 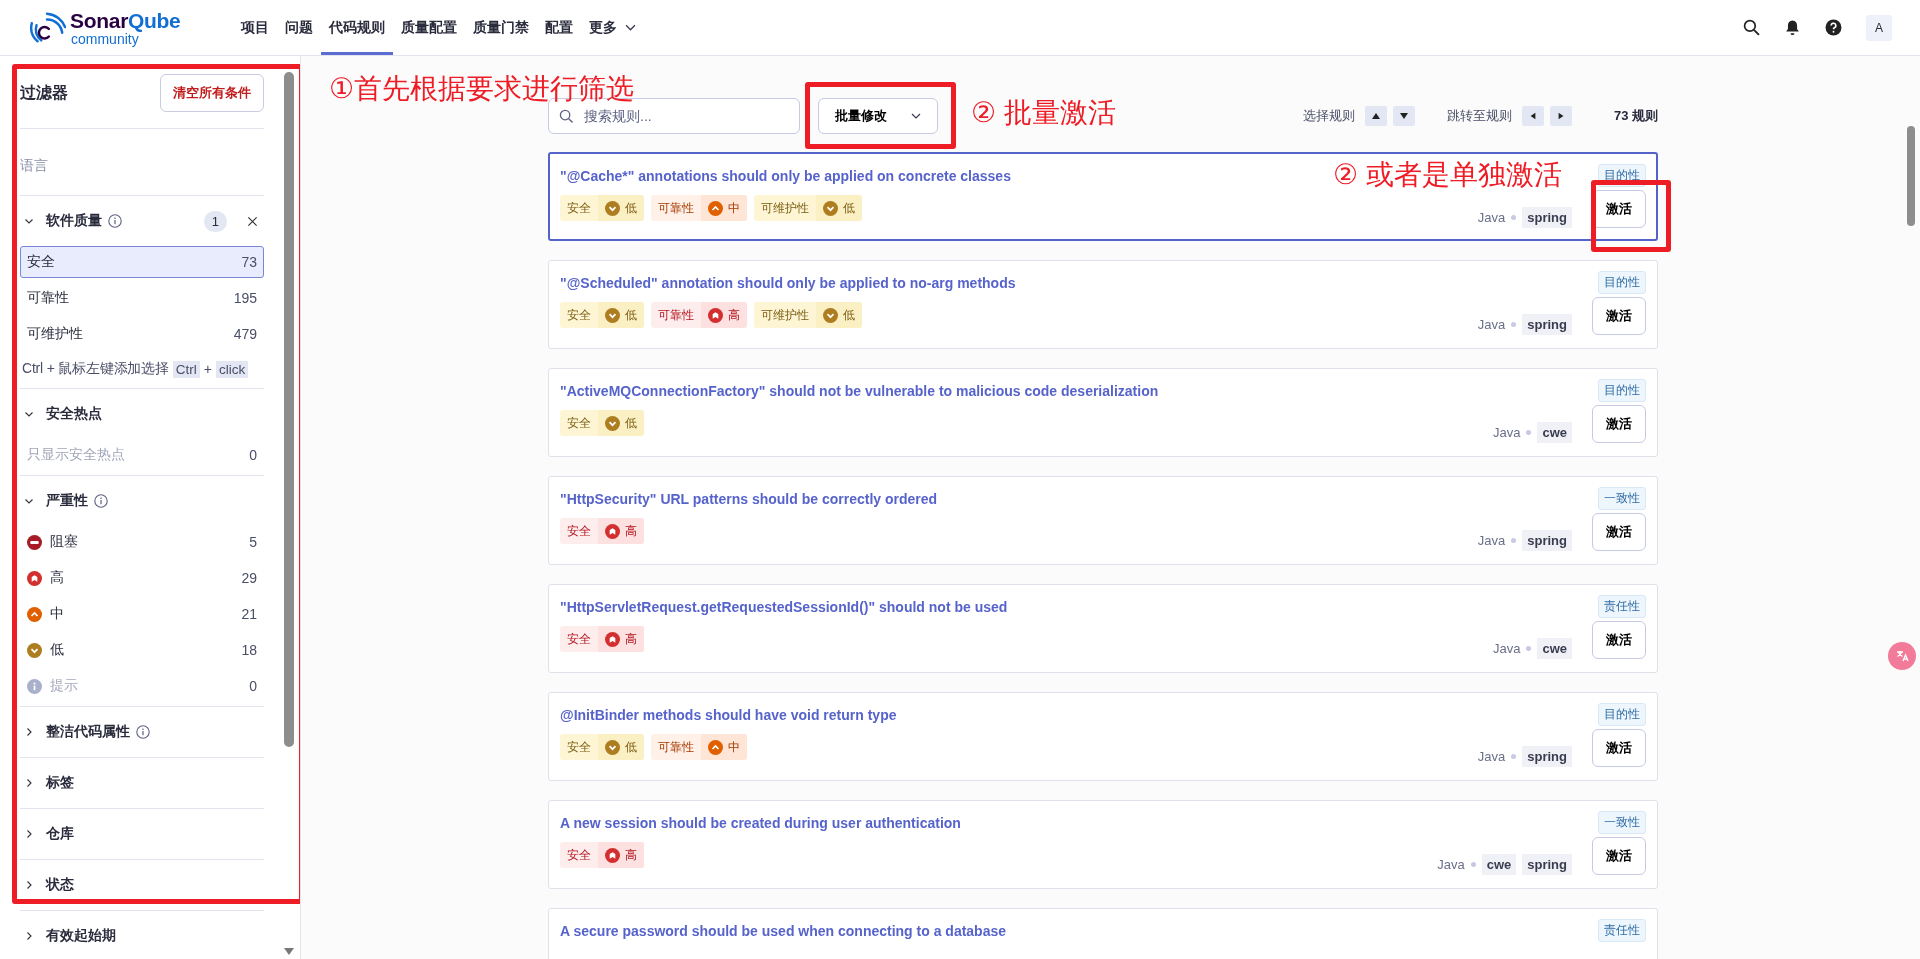 I want to click on facet-title: 仓库, so click(x=60, y=834).